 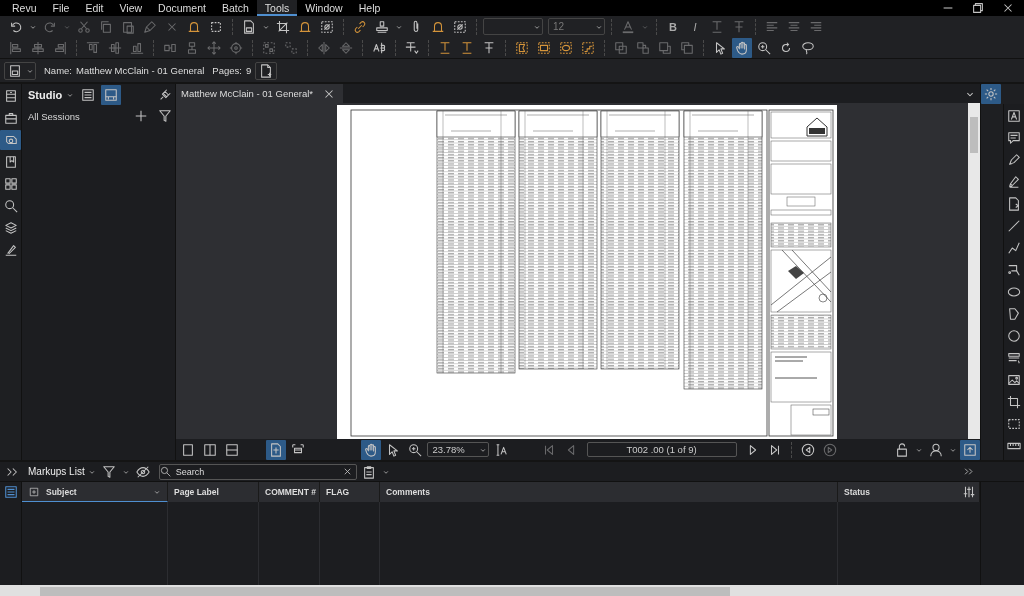 I want to click on panel-title: Studio, so click(x=45, y=95).